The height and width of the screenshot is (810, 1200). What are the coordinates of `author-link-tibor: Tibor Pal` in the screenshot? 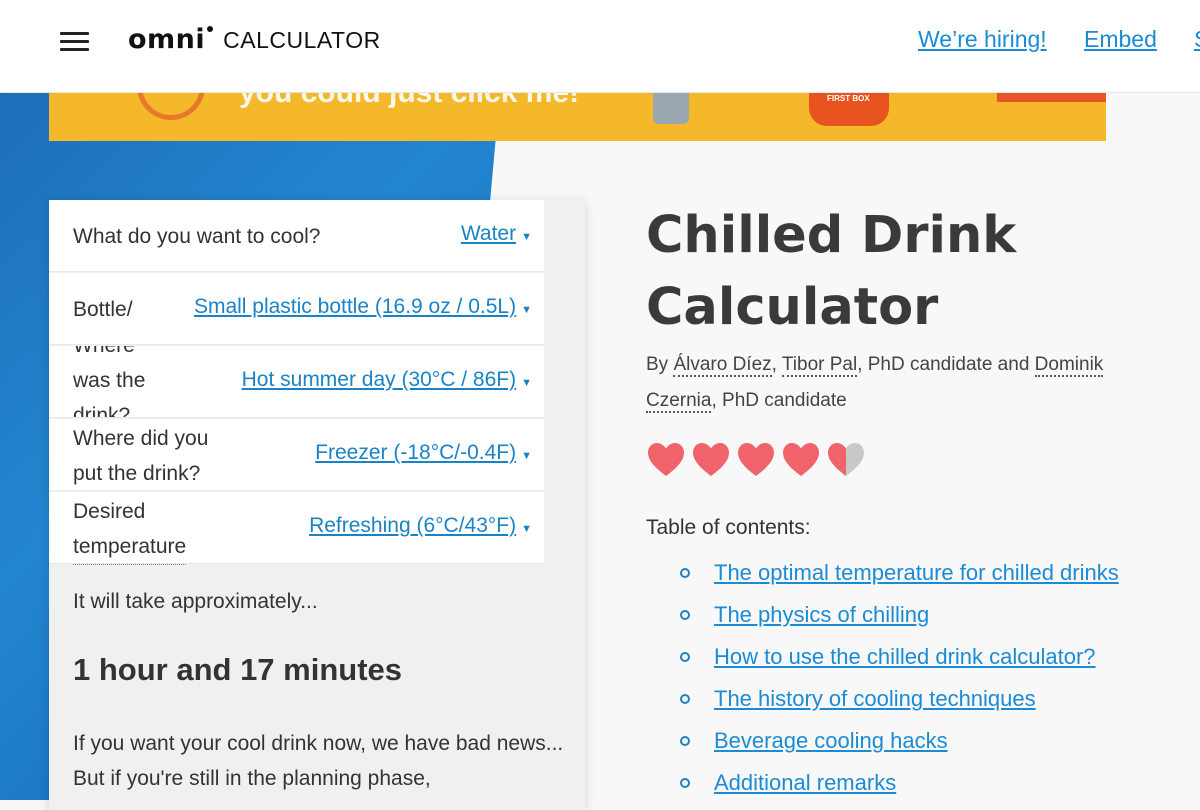 It's located at (819, 365).